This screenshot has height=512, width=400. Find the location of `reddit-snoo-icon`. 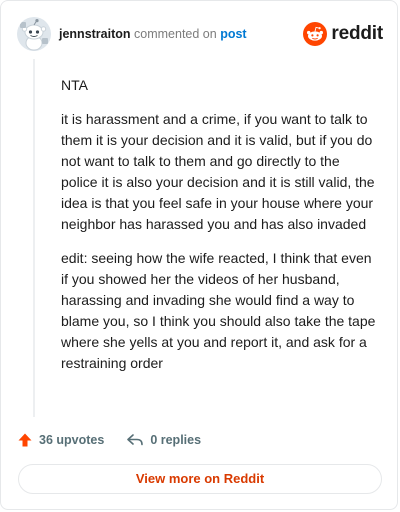

reddit-snoo-icon is located at coordinates (315, 34).